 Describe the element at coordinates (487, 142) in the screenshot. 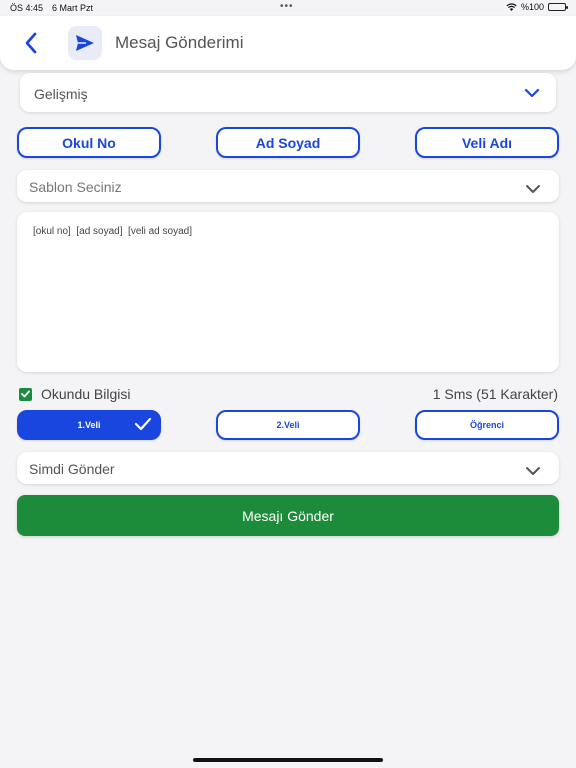

I see `insert-veli-adi-button: Veli Adı` at that location.